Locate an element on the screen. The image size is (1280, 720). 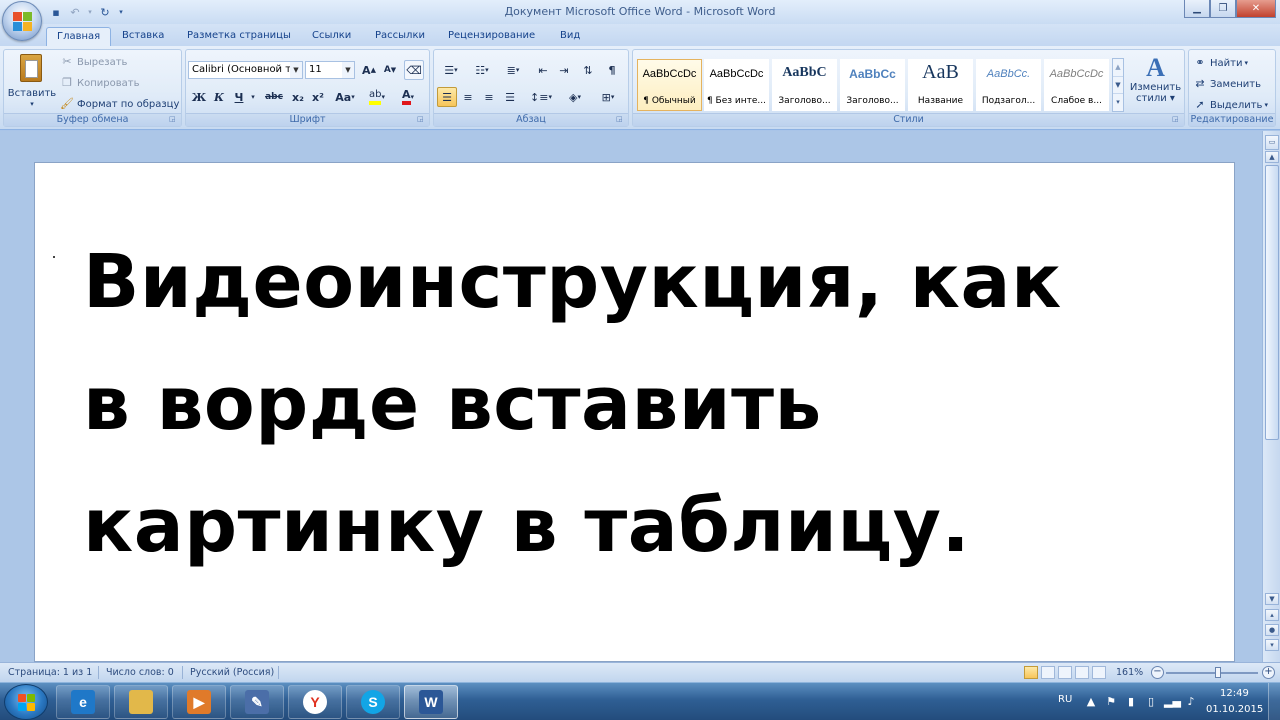
taskbar-yandex-browser: Y is located at coordinates (315, 702).